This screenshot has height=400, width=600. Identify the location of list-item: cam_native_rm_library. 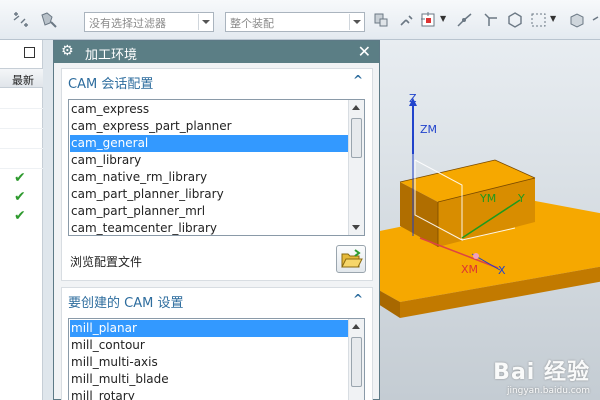
(209, 177).